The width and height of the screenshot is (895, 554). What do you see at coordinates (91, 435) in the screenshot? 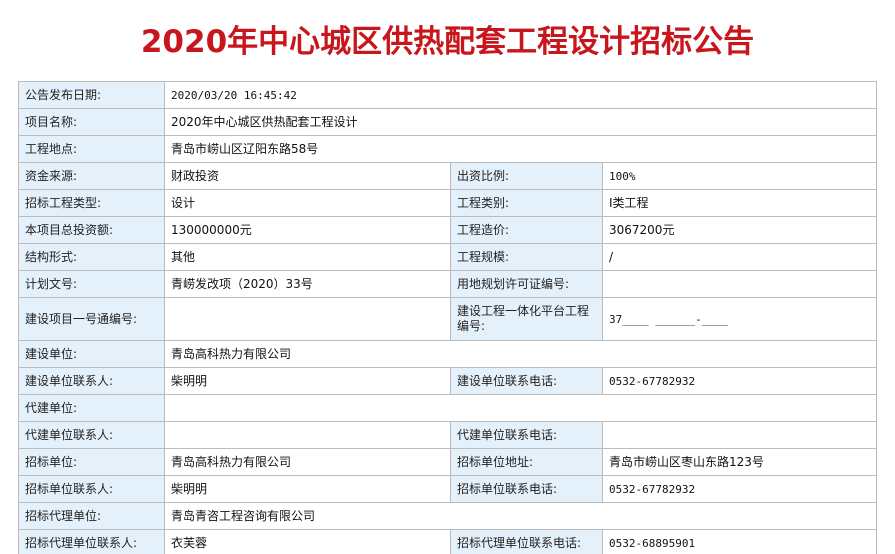
I see `agent-builder-contact-label: 代建单位联系人:` at bounding box center [91, 435].